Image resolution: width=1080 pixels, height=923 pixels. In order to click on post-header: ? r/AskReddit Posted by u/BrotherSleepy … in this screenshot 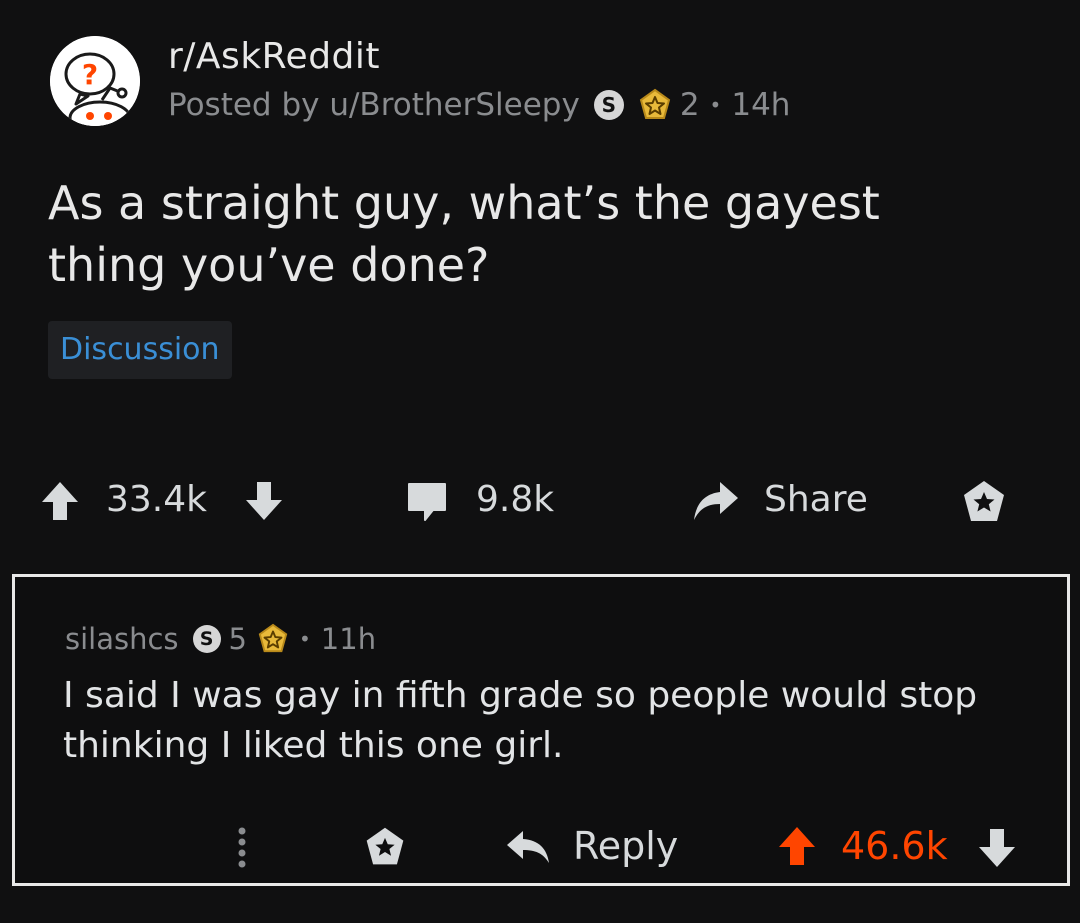, I will do `click(420, 81)`.